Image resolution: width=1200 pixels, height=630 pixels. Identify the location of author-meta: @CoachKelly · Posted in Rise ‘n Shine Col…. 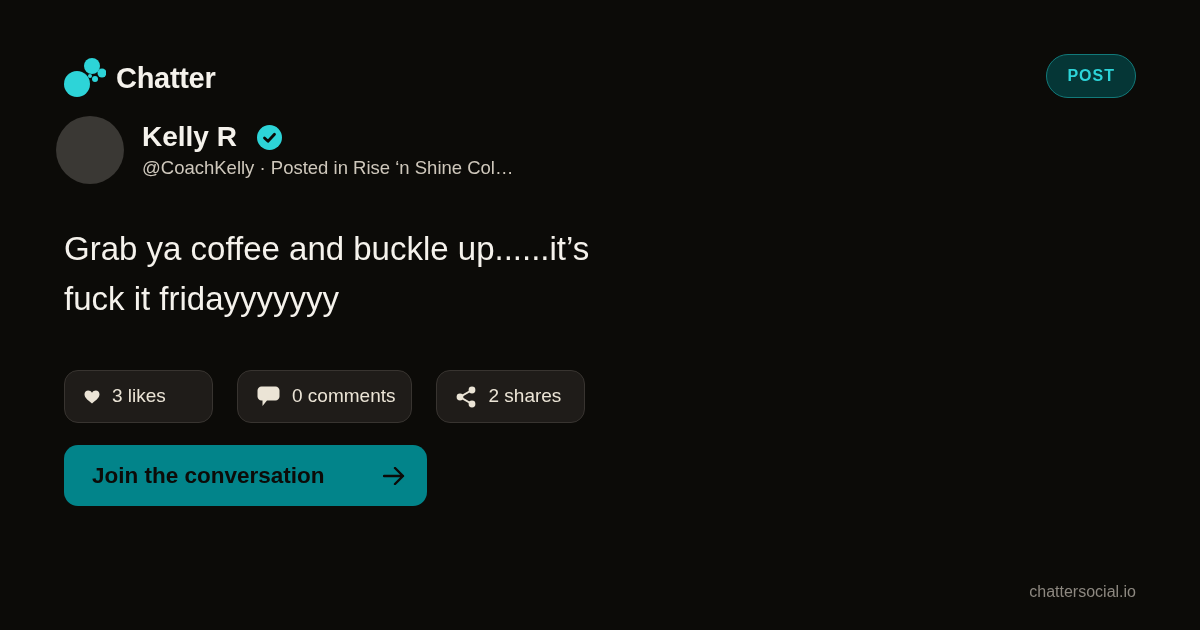
(328, 168).